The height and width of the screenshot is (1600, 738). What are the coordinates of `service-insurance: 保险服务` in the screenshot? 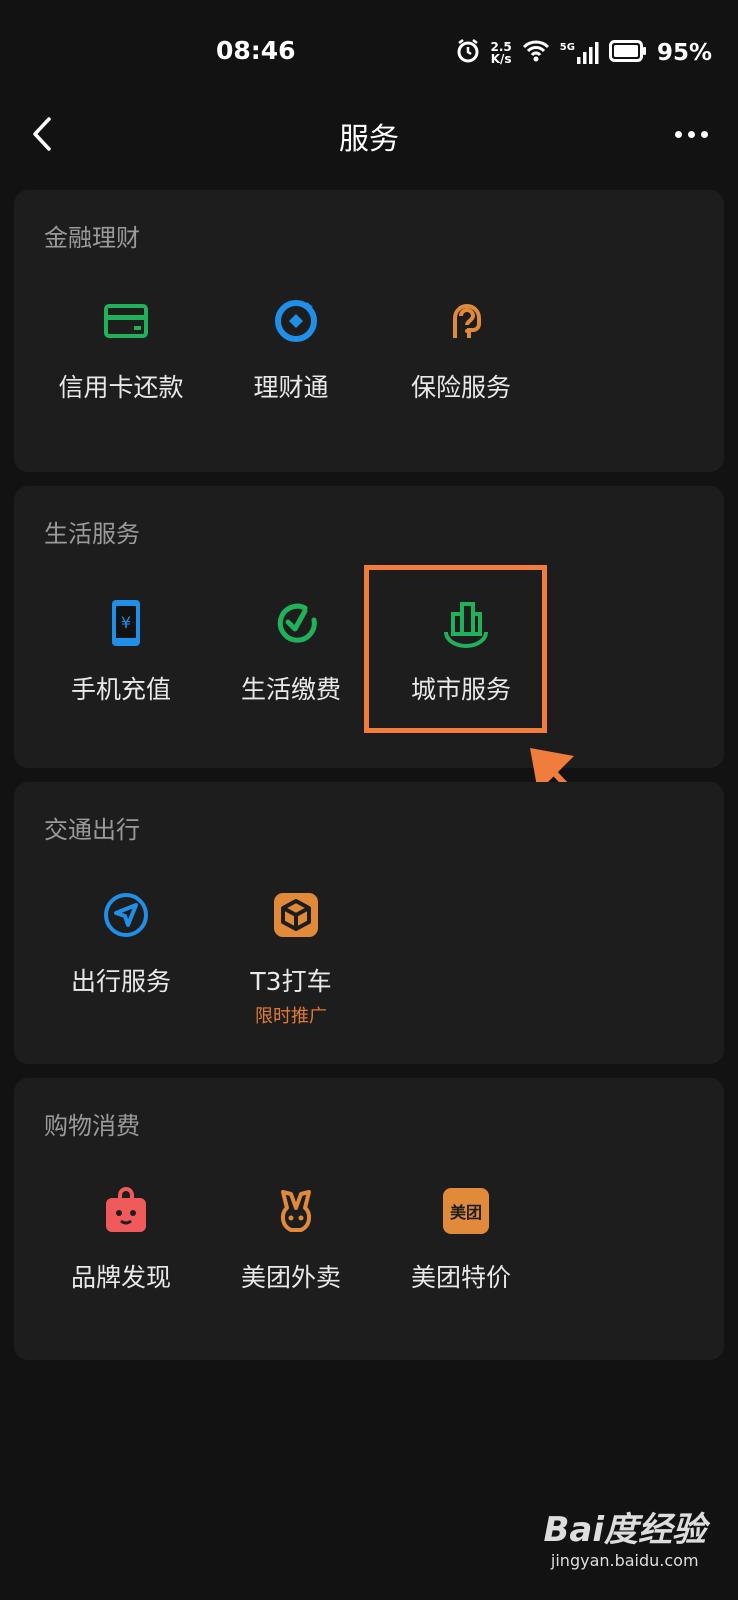 It's located at (461, 356).